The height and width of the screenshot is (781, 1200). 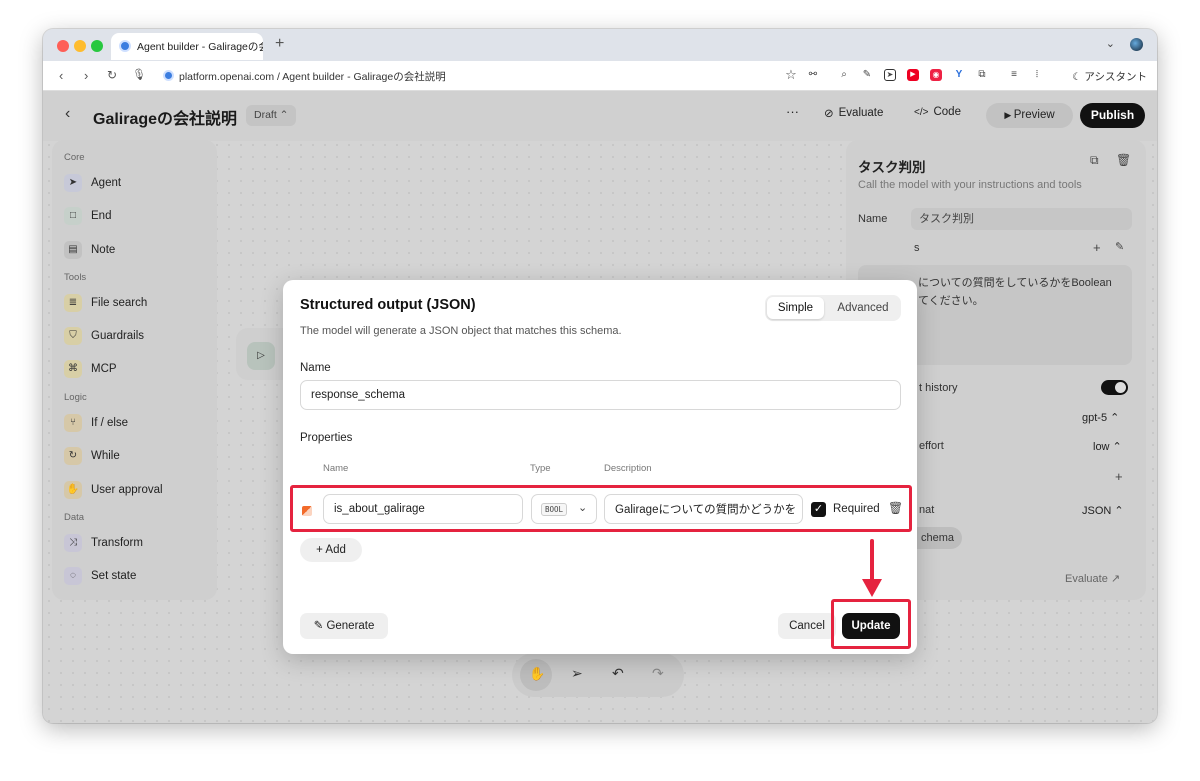 What do you see at coordinates (936, 75) in the screenshot?
I see `record-extension-icon: ◉` at bounding box center [936, 75].